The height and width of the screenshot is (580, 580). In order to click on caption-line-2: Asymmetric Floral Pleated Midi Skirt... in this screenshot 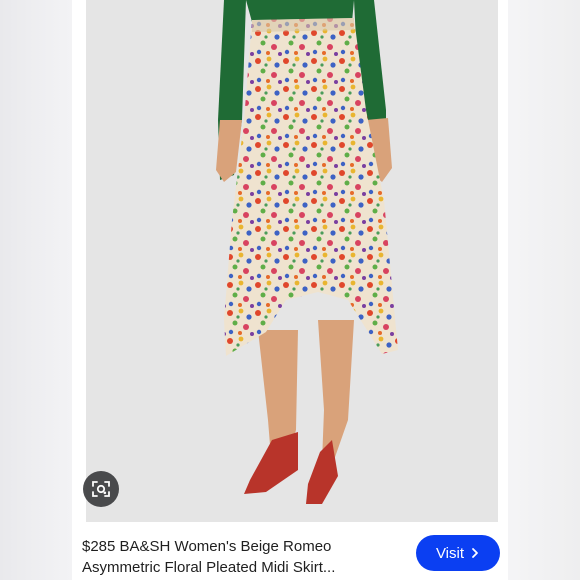, I will do `click(209, 567)`.